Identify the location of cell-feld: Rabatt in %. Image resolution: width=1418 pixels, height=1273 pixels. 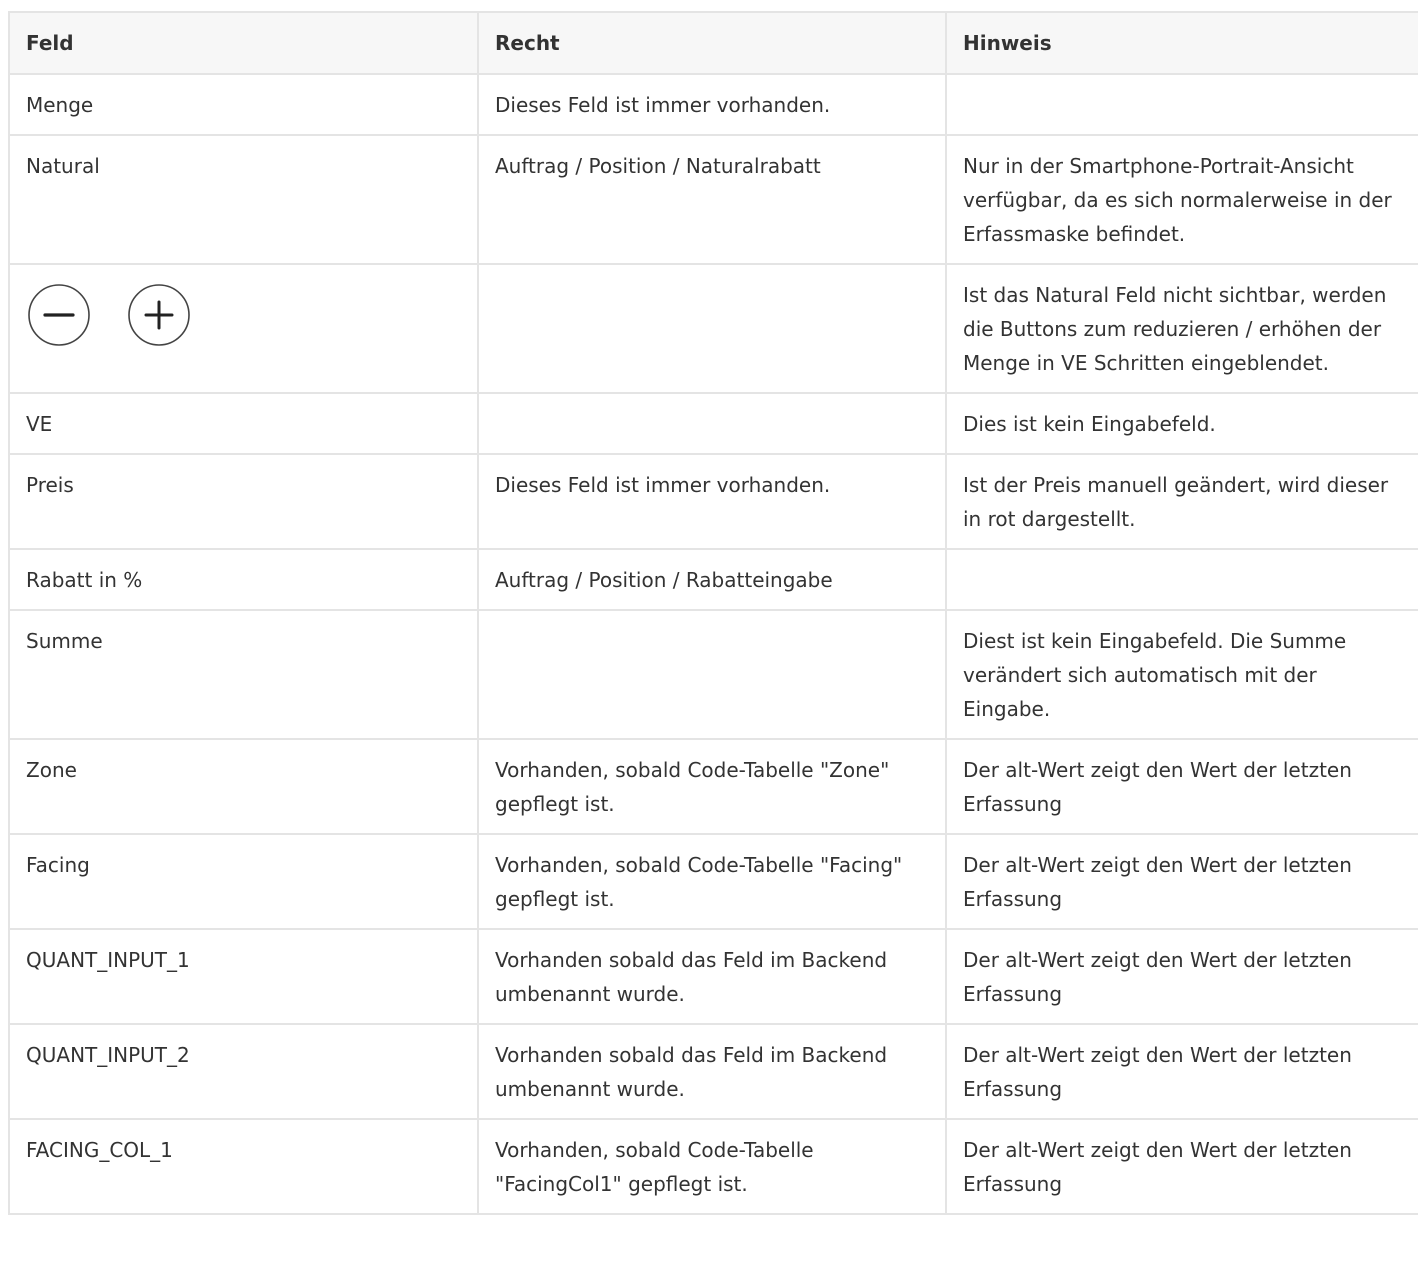
(243, 579).